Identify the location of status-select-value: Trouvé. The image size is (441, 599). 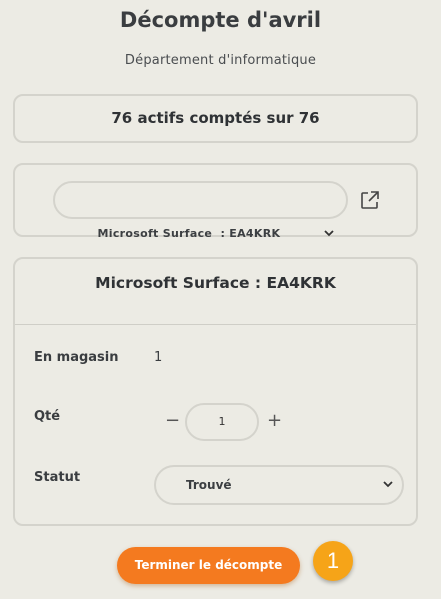
(209, 485).